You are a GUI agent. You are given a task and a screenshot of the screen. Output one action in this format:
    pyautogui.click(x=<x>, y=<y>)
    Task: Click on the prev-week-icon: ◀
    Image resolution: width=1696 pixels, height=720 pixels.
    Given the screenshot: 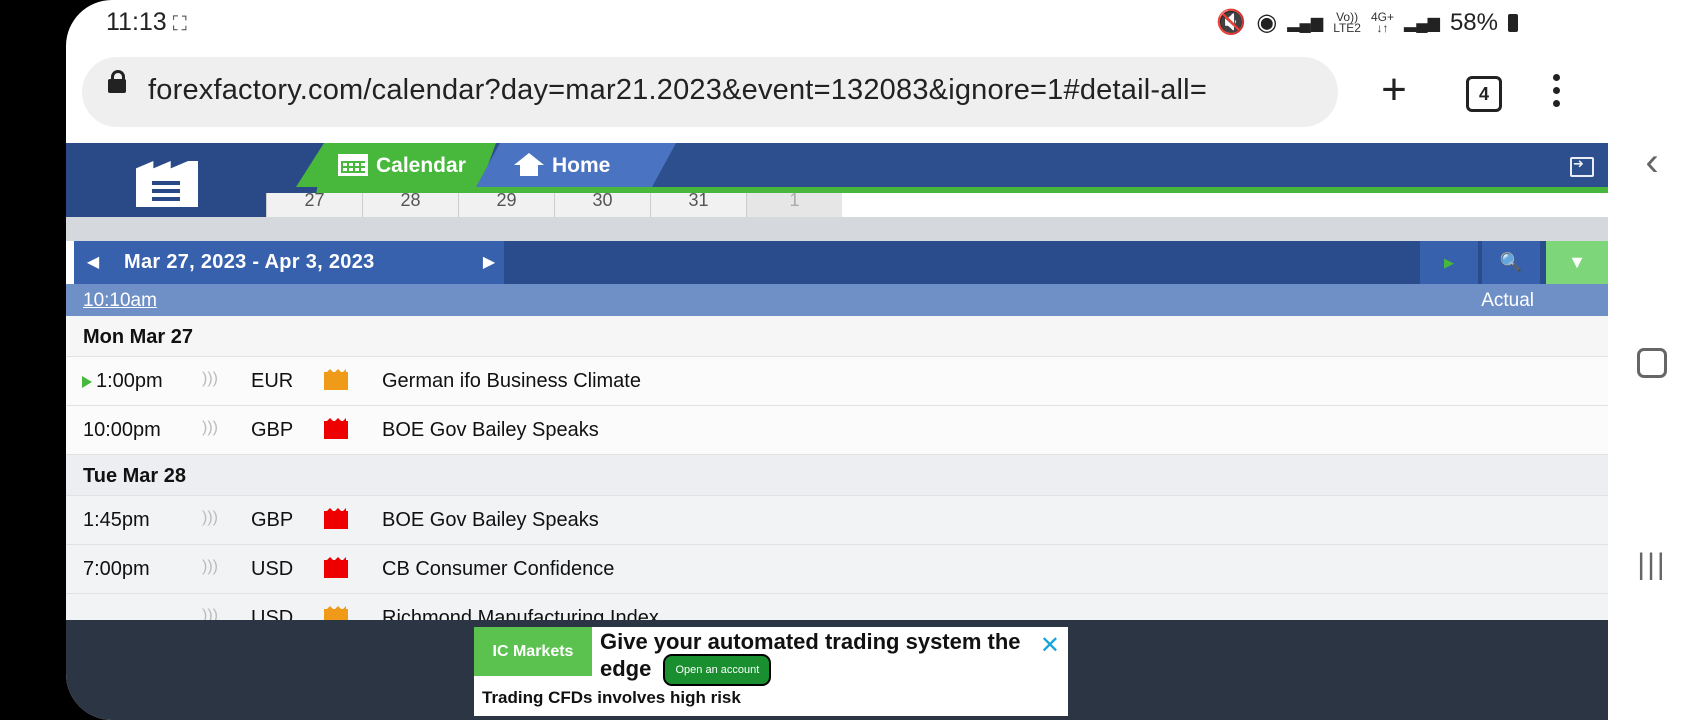 What is the action you would take?
    pyautogui.click(x=93, y=262)
    